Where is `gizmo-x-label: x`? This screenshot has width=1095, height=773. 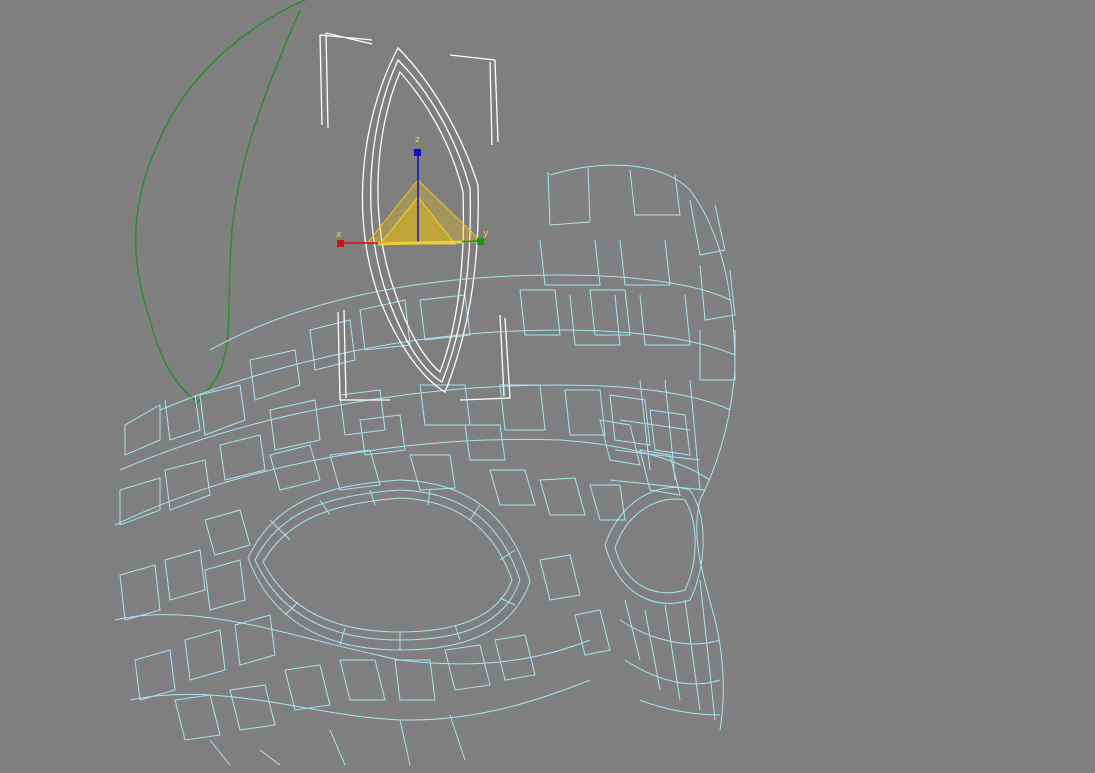
gizmo-x-label: x is located at coordinates (339, 235).